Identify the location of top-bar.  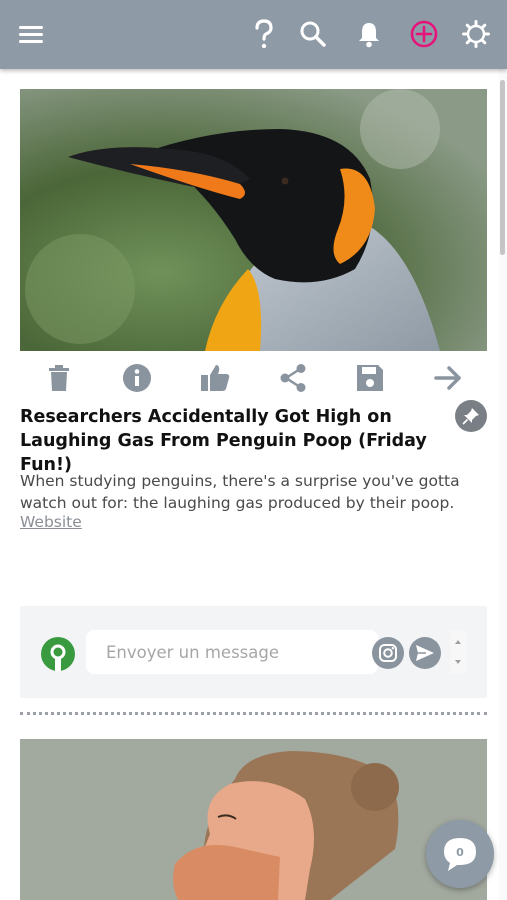
(253, 34).